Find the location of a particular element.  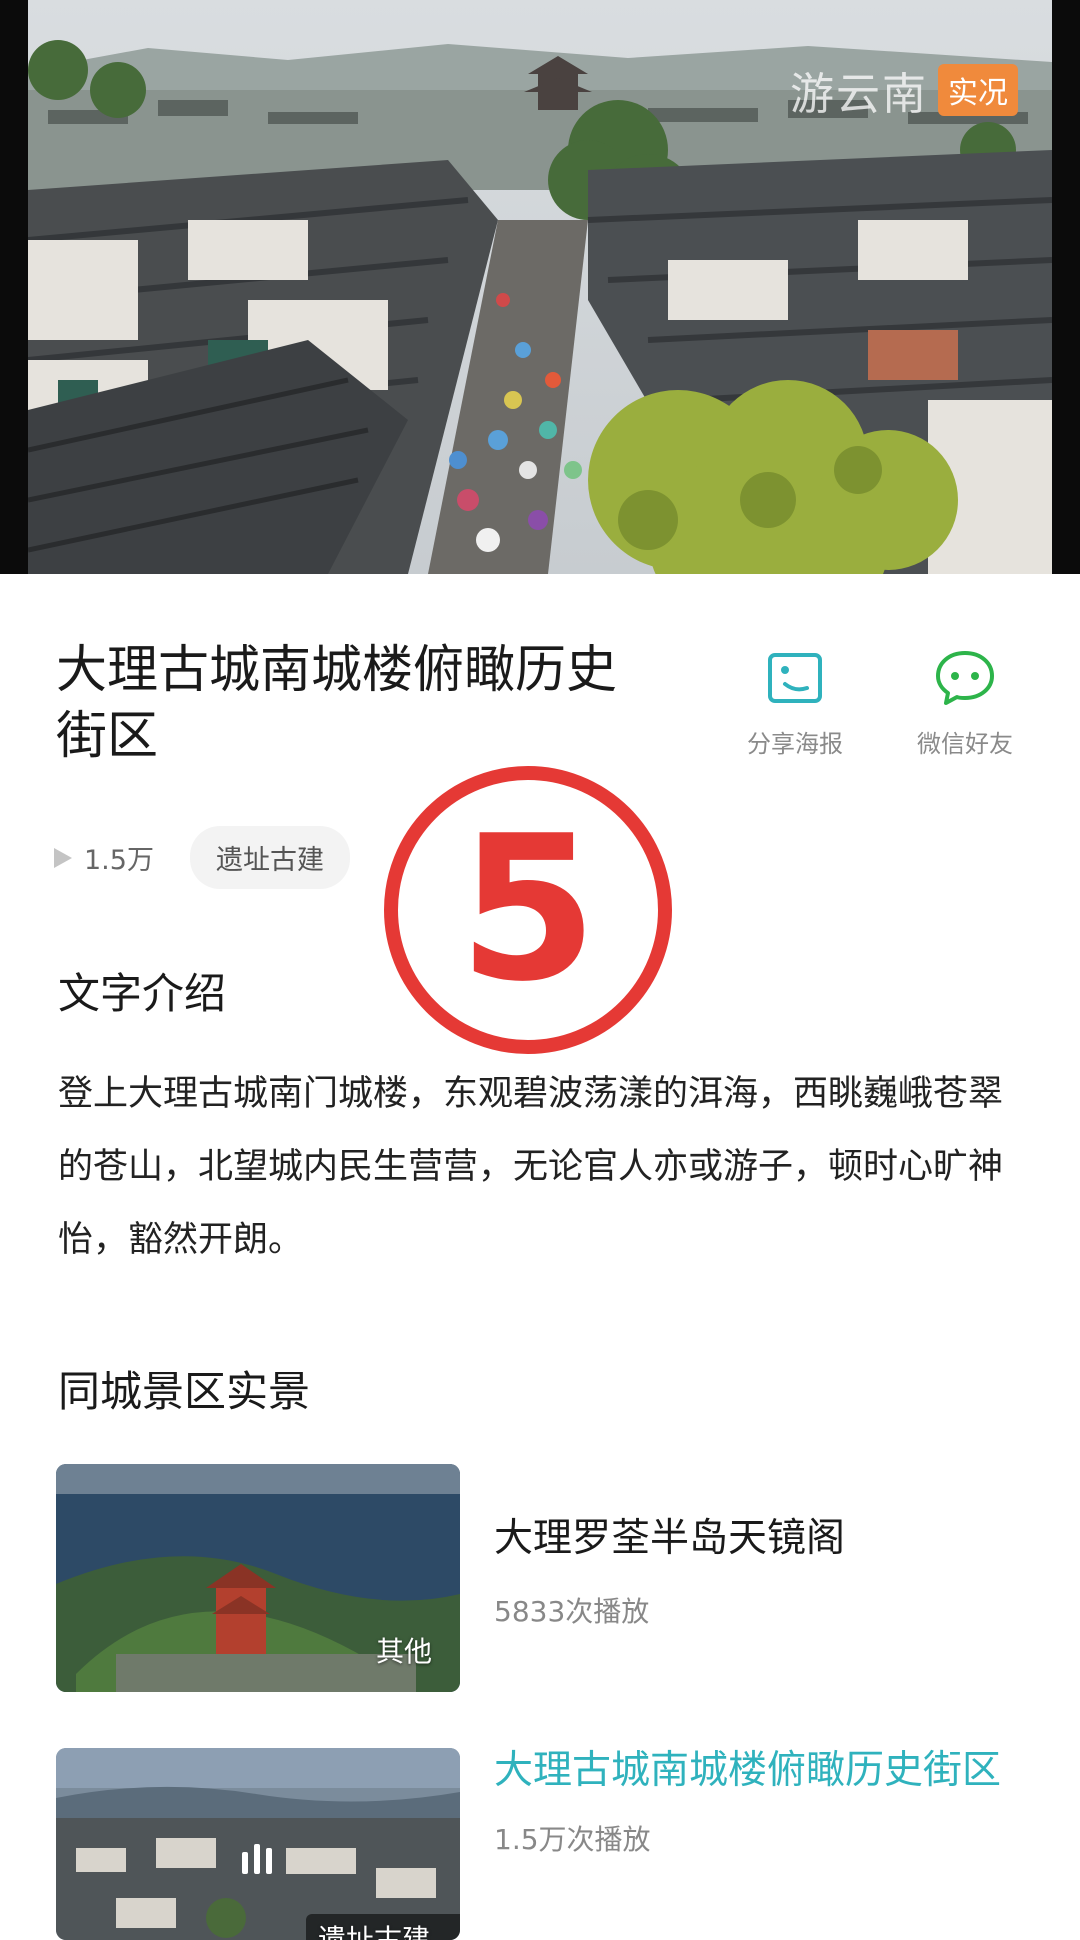

same-city-heading: 同城景区实景 is located at coordinates (184, 1391).